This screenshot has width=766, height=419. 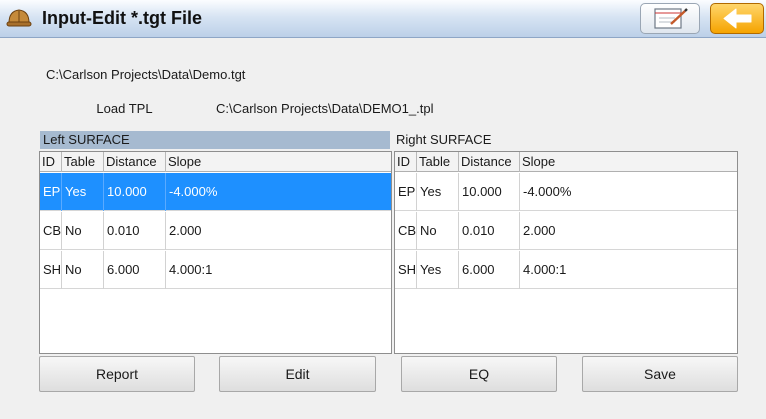 What do you see at coordinates (383, 19) in the screenshot?
I see `title-bar: Input-Edit *.tgt File` at bounding box center [383, 19].